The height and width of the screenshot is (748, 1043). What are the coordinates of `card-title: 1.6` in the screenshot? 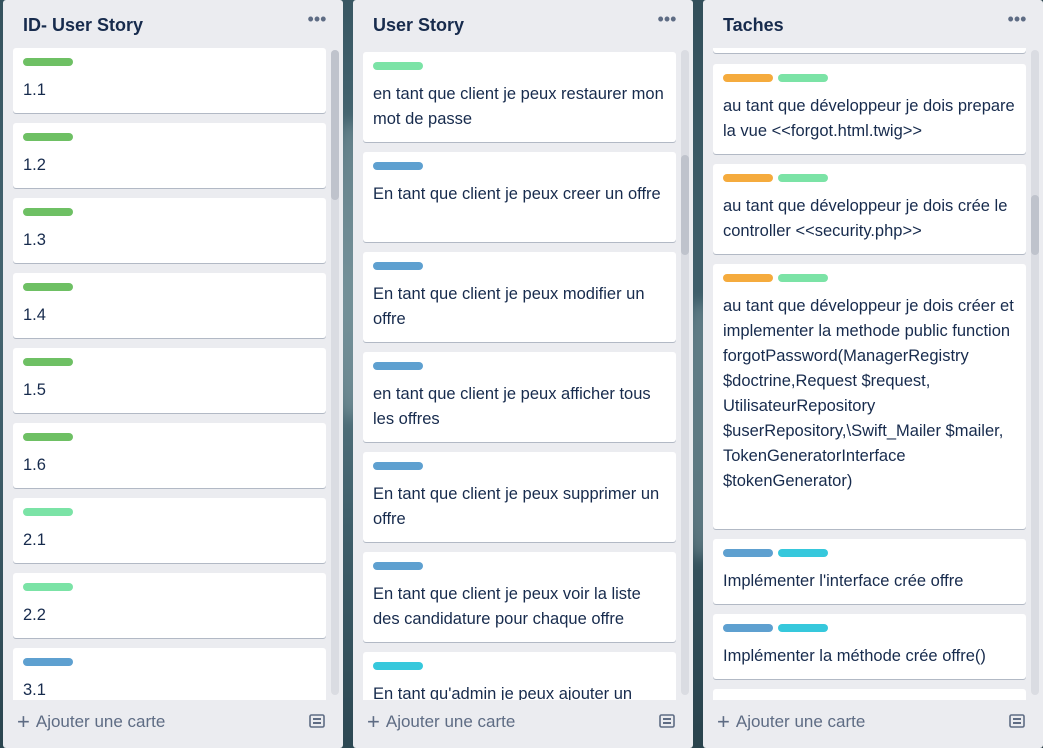 It's located at (34, 465).